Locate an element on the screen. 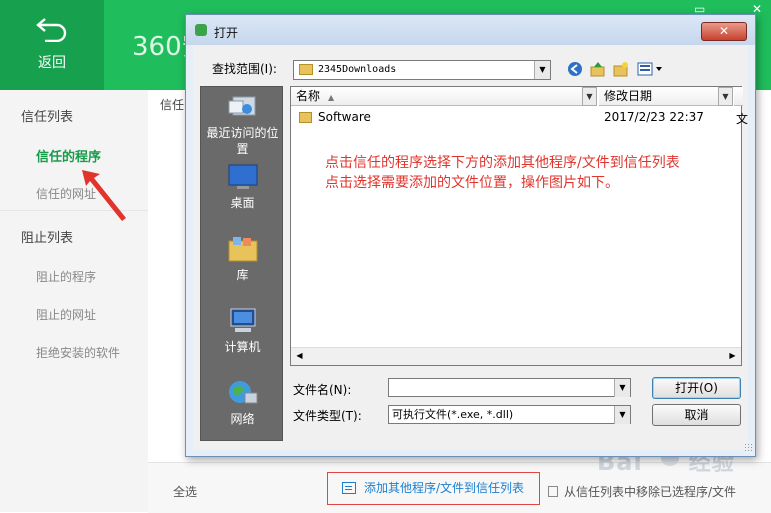 This screenshot has height=513, width=771. place-network: 网络 is located at coordinates (242, 403).